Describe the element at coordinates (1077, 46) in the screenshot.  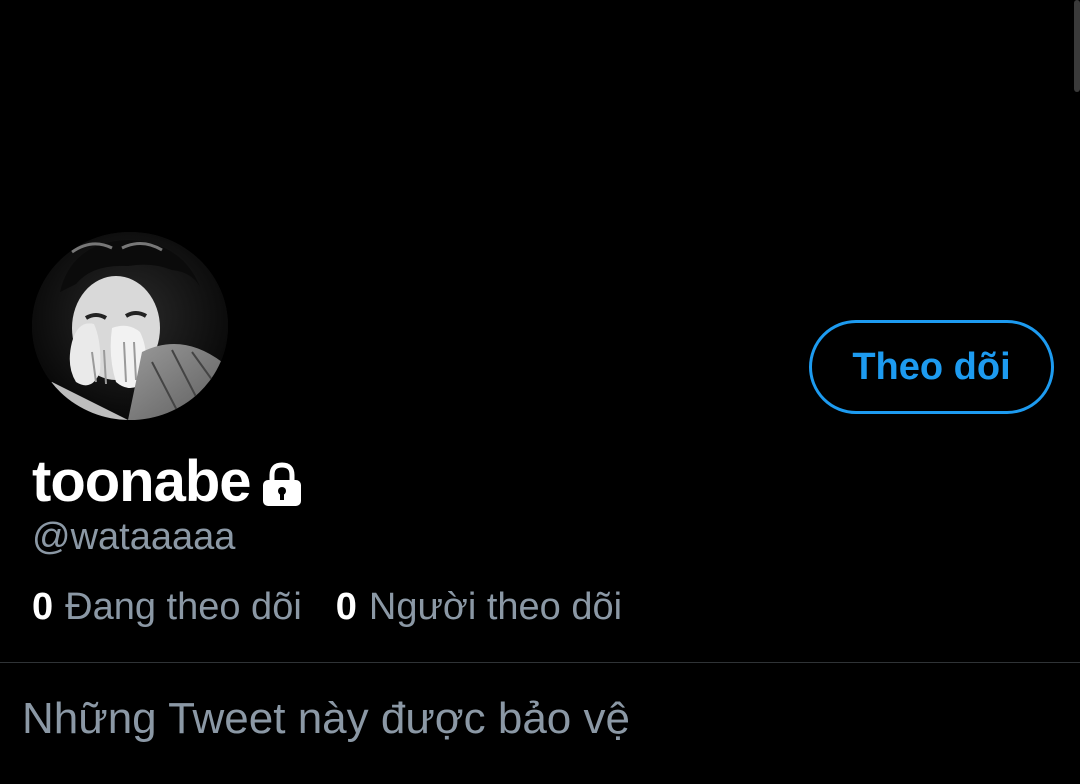
I see `scrollbar` at that location.